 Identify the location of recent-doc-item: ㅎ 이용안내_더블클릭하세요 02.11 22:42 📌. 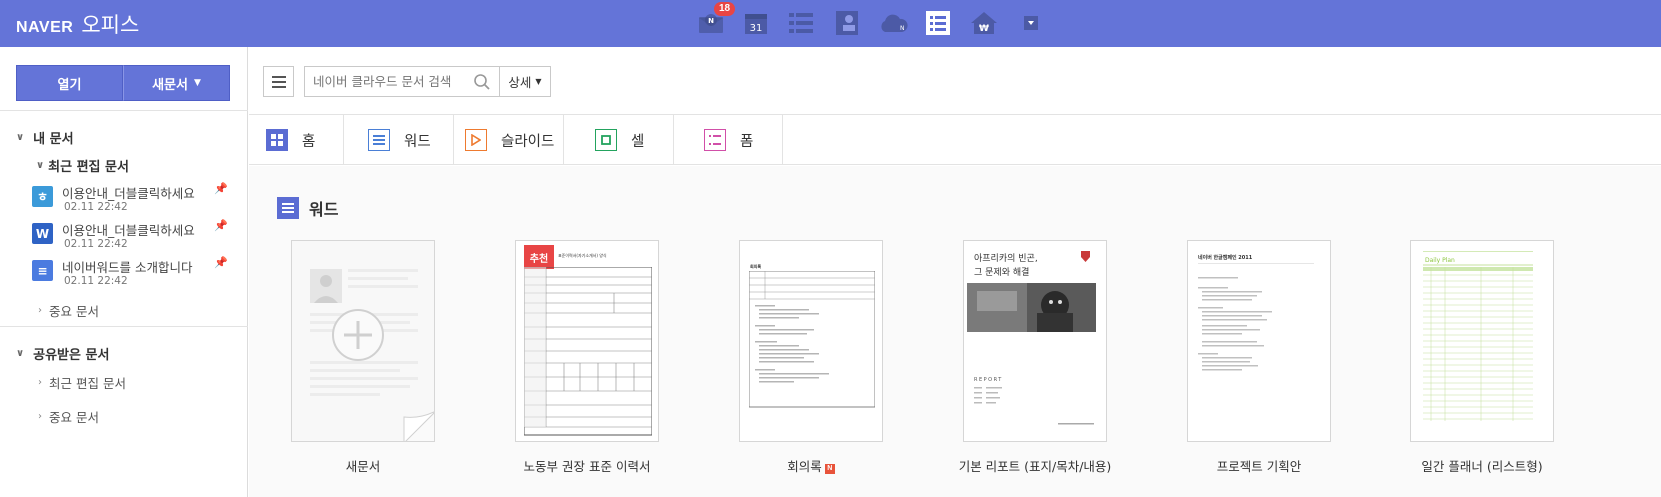
(132, 200).